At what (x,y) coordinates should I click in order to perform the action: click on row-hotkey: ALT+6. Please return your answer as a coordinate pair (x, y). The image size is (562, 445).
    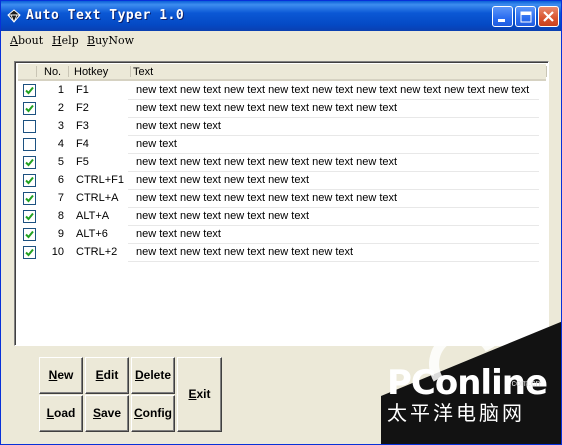
    Looking at the image, I should click on (92, 234).